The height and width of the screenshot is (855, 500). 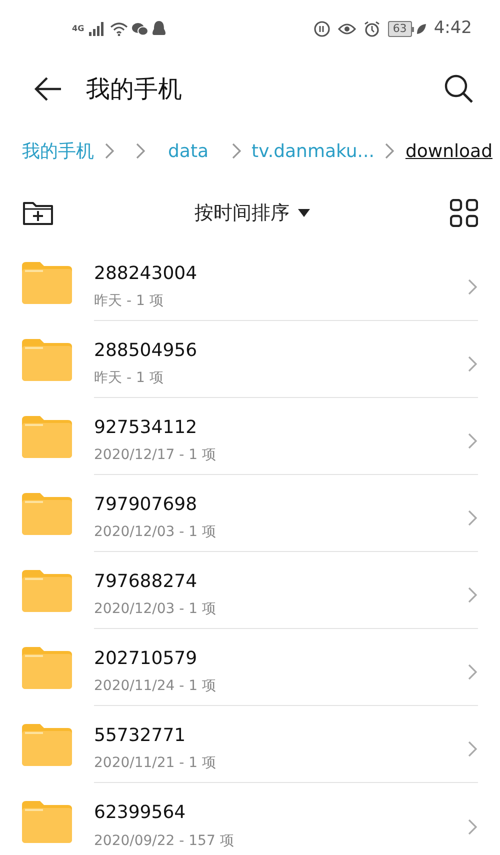 What do you see at coordinates (372, 29) in the screenshot?
I see `alarm-icon` at bounding box center [372, 29].